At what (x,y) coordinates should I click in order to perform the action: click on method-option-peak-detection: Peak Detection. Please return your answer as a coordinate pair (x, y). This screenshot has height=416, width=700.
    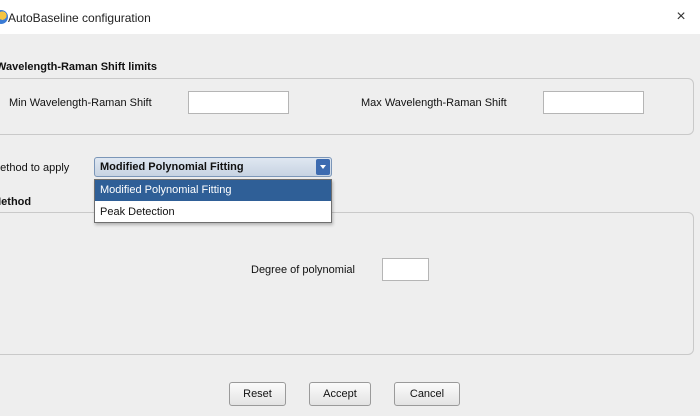
    Looking at the image, I should click on (213, 212).